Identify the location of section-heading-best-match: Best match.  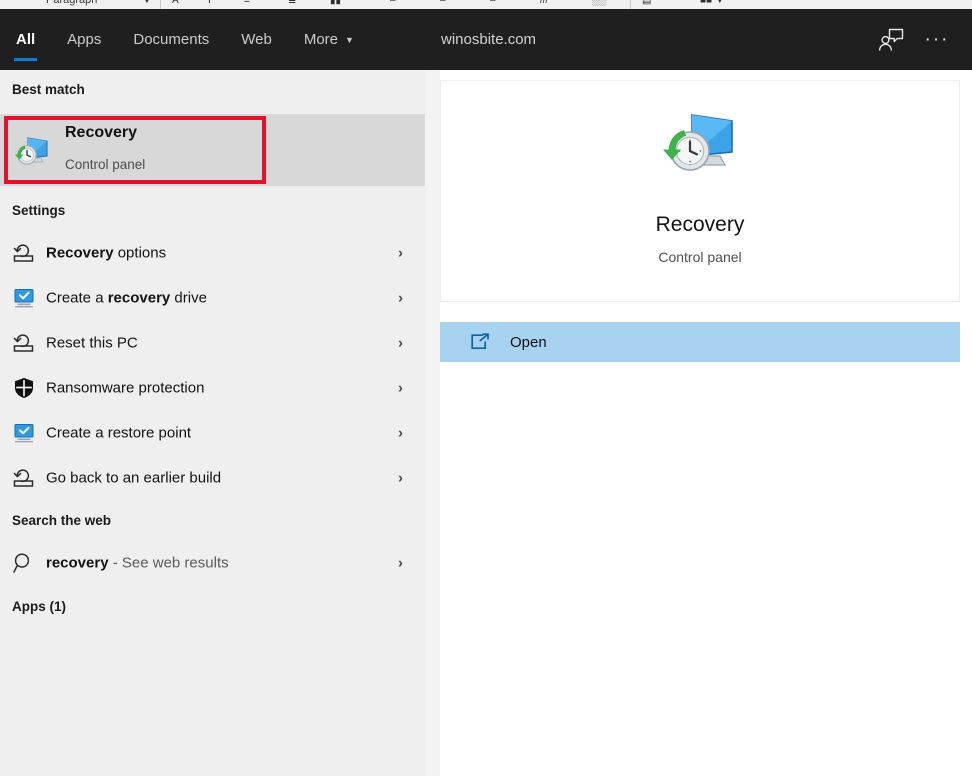
(48, 89).